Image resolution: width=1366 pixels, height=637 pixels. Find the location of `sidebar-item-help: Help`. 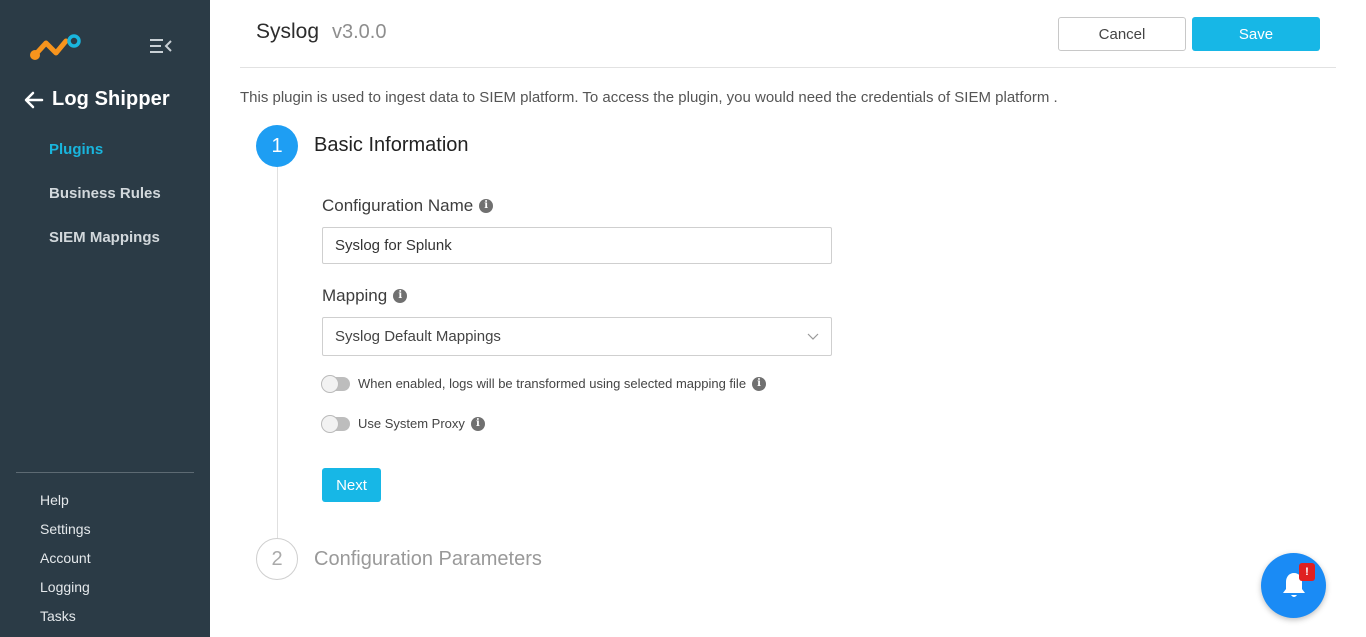

sidebar-item-help: Help is located at coordinates (54, 500).